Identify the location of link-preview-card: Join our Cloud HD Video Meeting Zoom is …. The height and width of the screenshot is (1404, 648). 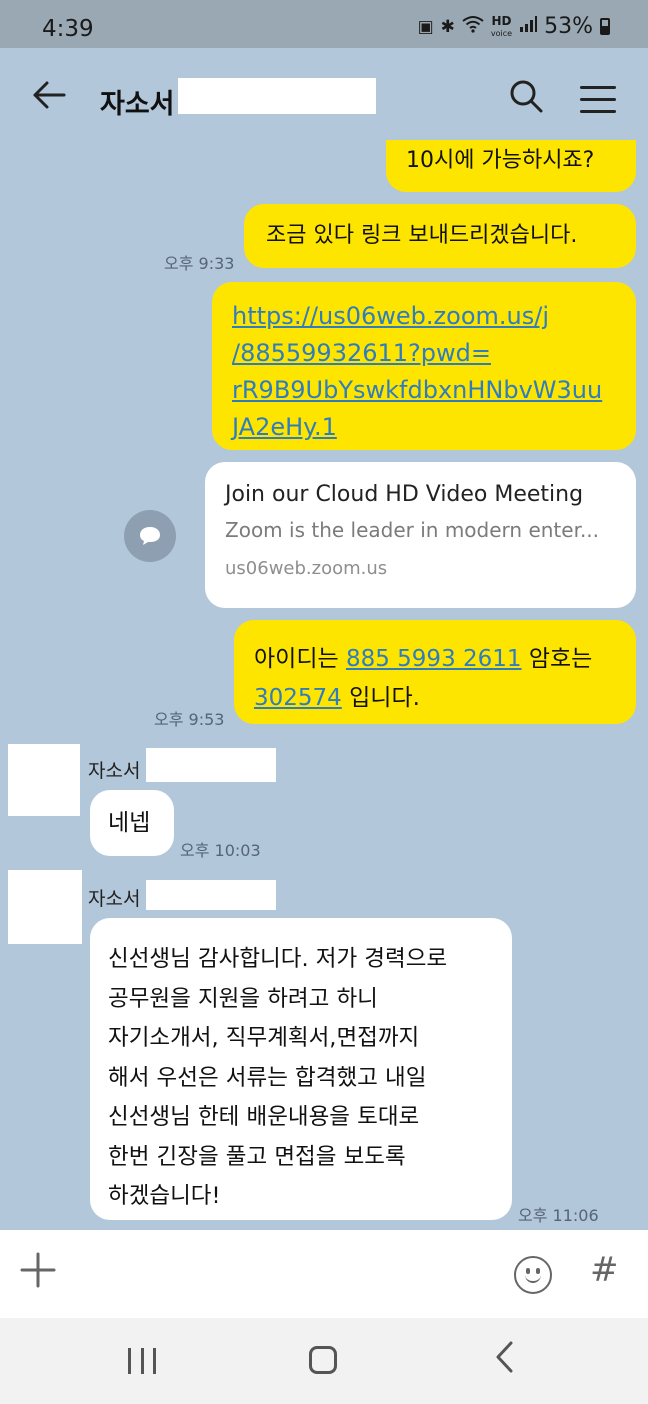
(420, 535).